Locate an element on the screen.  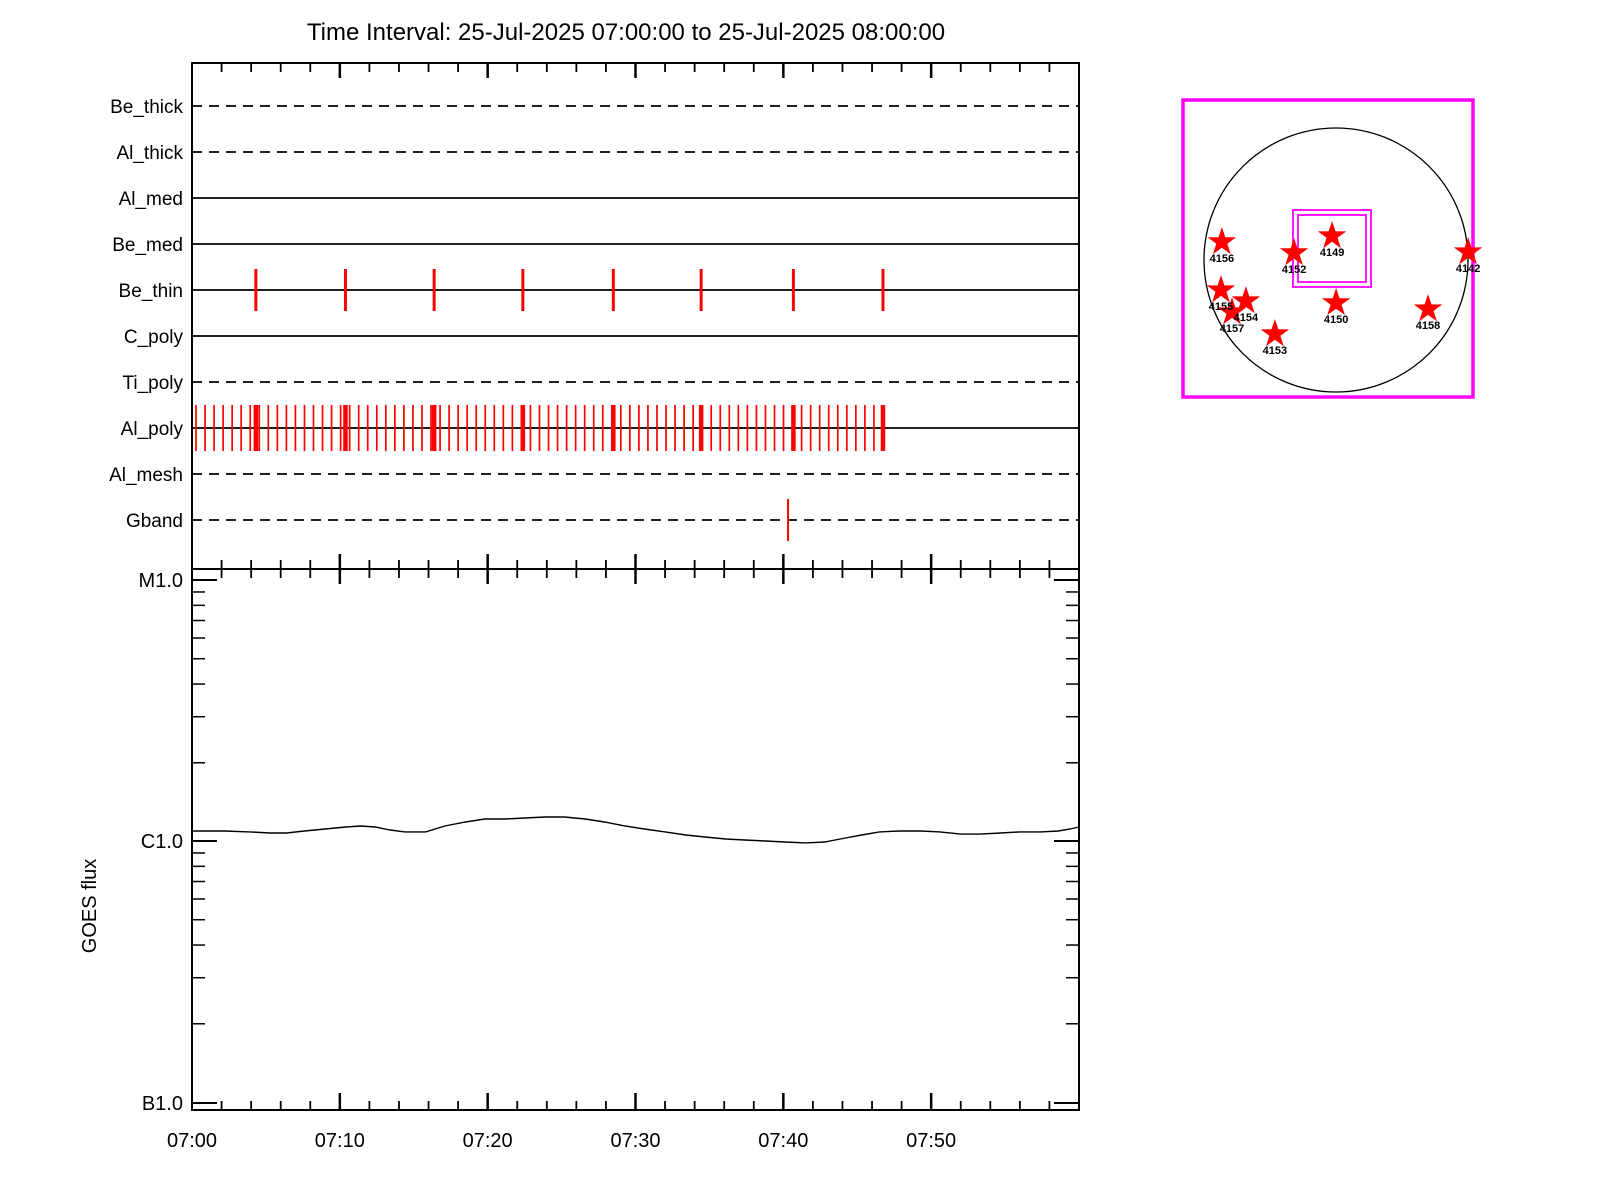
active-region-label: 4158 is located at coordinates (1428, 326).